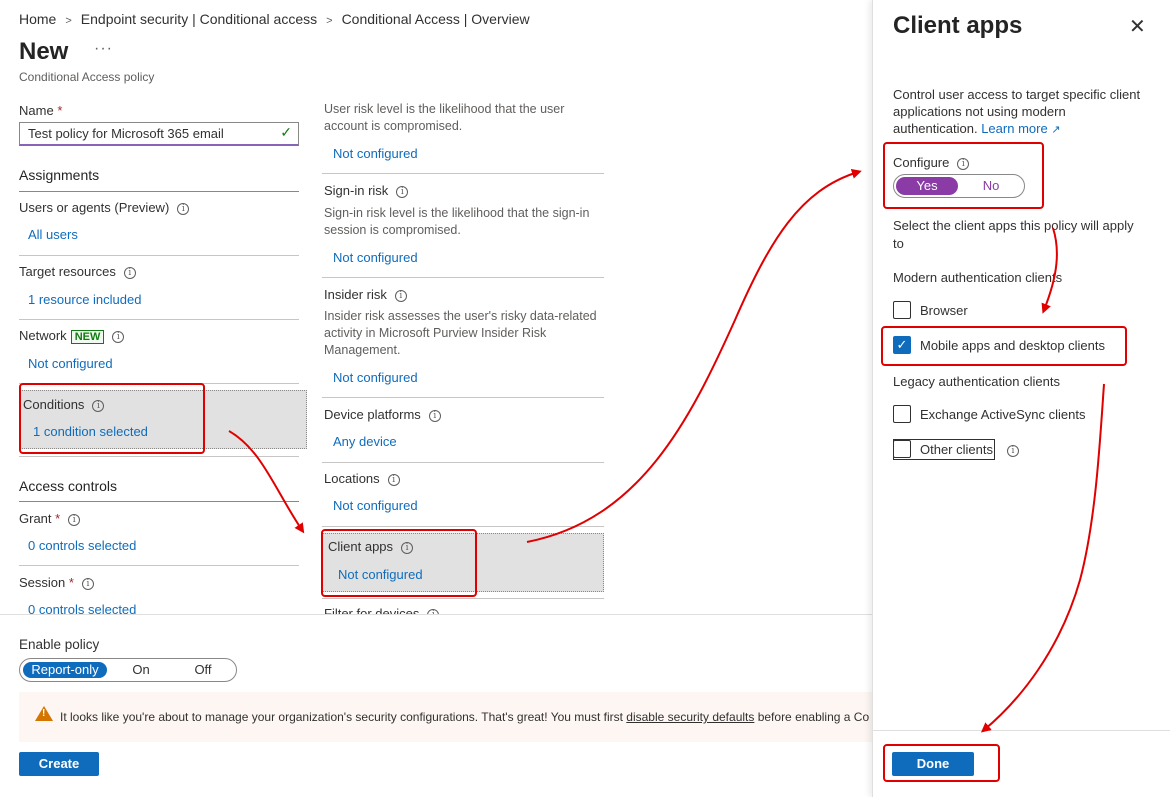 This screenshot has height=797, width=1170. Describe the element at coordinates (969, 449) in the screenshot. I see `other-clients-label: Other clients i` at that location.